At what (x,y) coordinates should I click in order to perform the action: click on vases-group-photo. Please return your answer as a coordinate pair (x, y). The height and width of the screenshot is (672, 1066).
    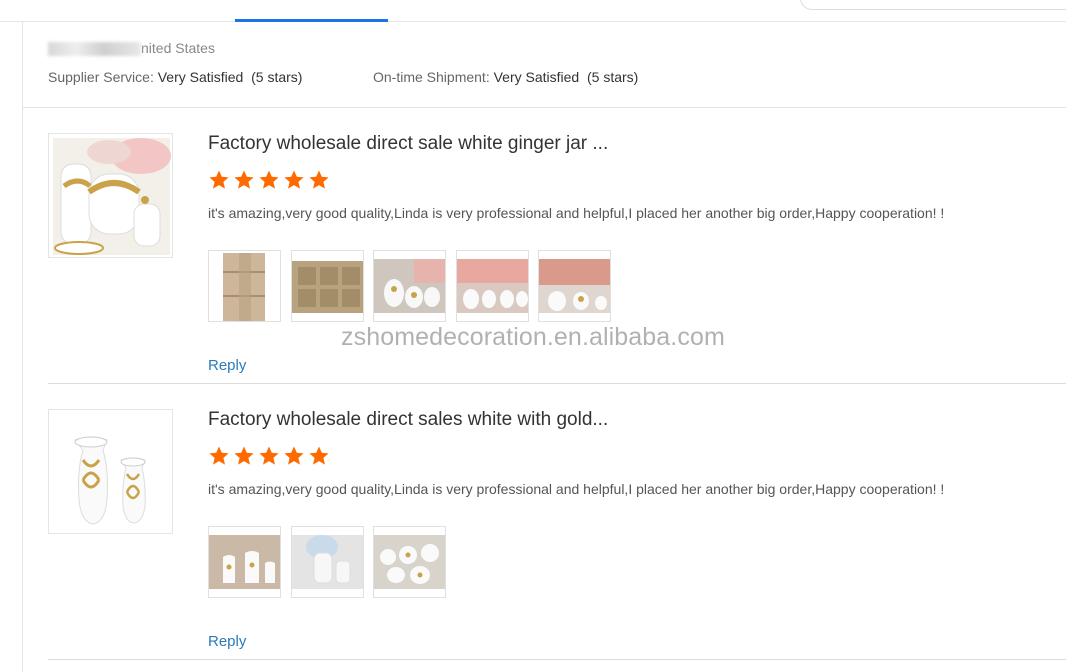
    Looking at the image, I should click on (409, 562).